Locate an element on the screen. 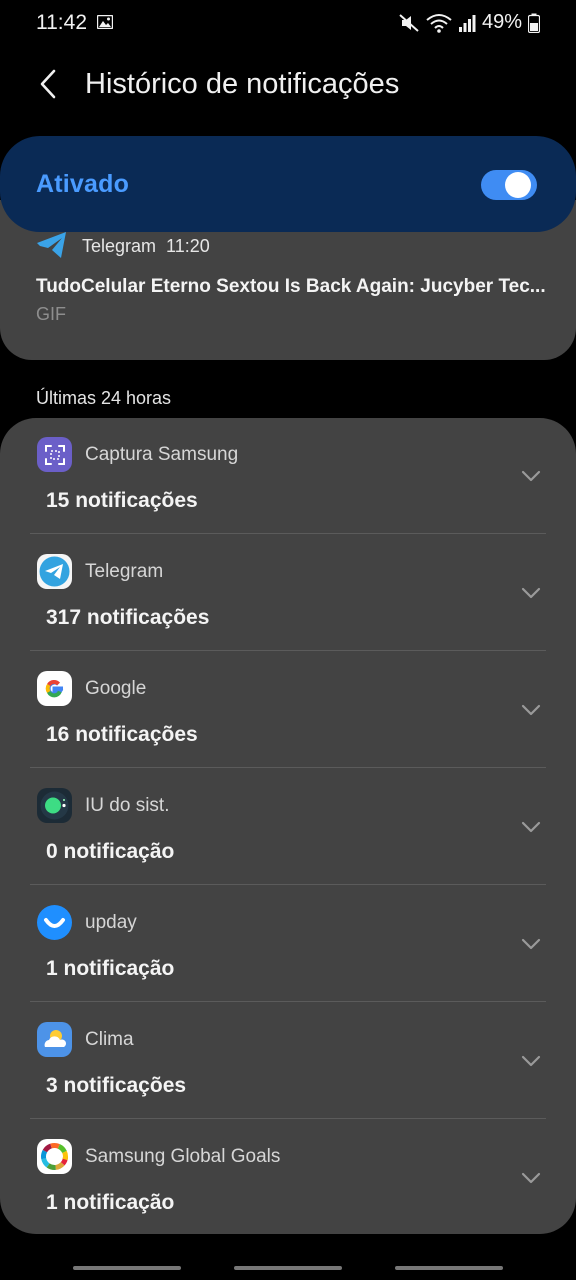 The width and height of the screenshot is (576, 1280). weather-icon is located at coordinates (54, 1039).